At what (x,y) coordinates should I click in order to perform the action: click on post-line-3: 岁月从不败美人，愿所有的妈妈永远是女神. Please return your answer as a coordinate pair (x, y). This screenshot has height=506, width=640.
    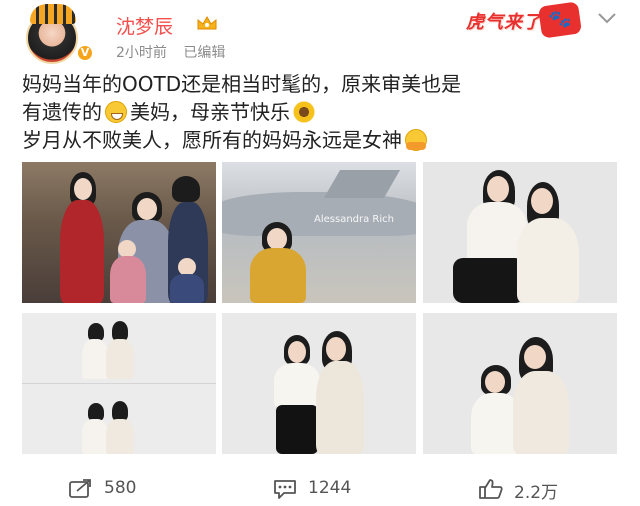
    Looking at the image, I should click on (322, 140).